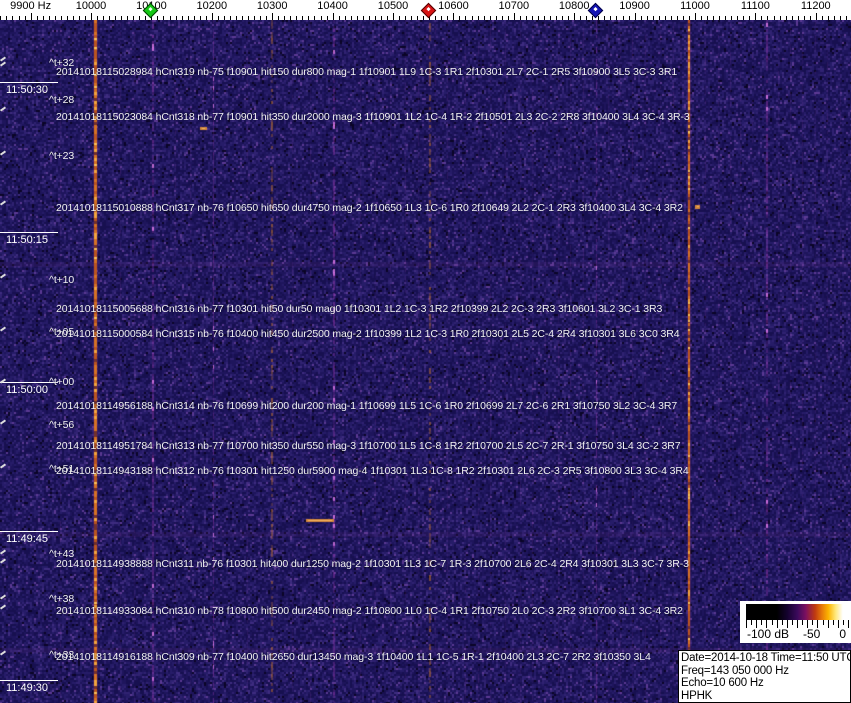 This screenshot has width=851, height=703. What do you see at coordinates (272, 6) in the screenshot?
I see `freq-label: 10300` at bounding box center [272, 6].